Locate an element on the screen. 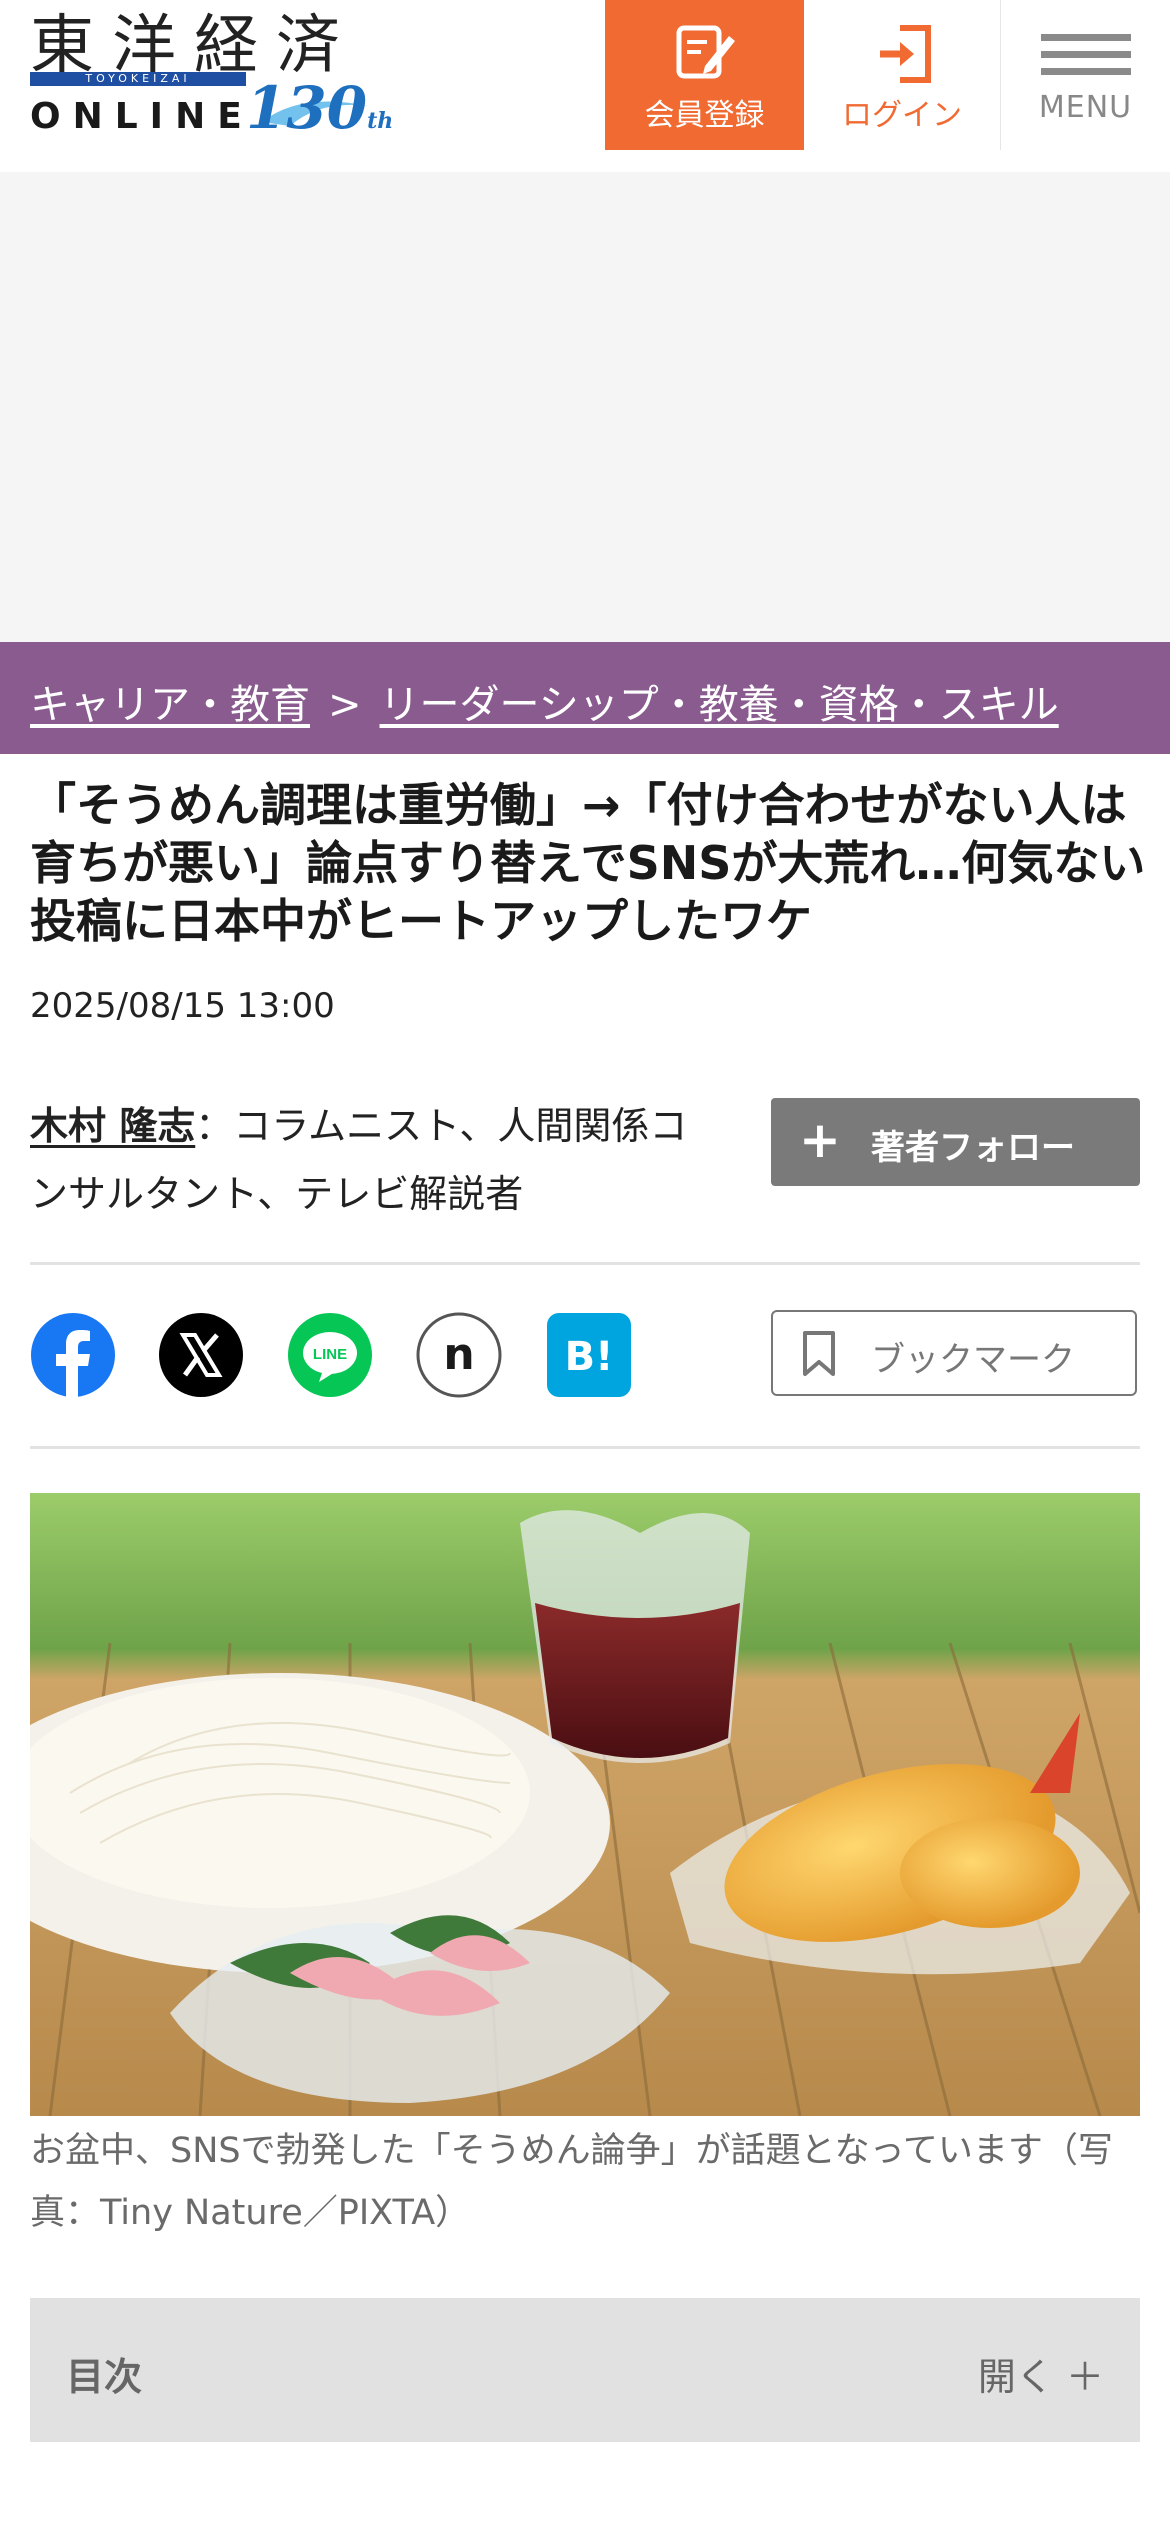  line-icon-text: LINE is located at coordinates (330, 1354).